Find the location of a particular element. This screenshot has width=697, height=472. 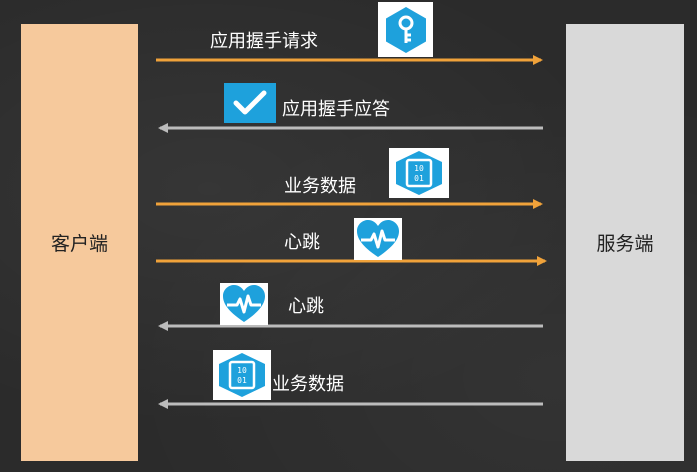

message-label-1: 应用握手请求 is located at coordinates (264, 41).